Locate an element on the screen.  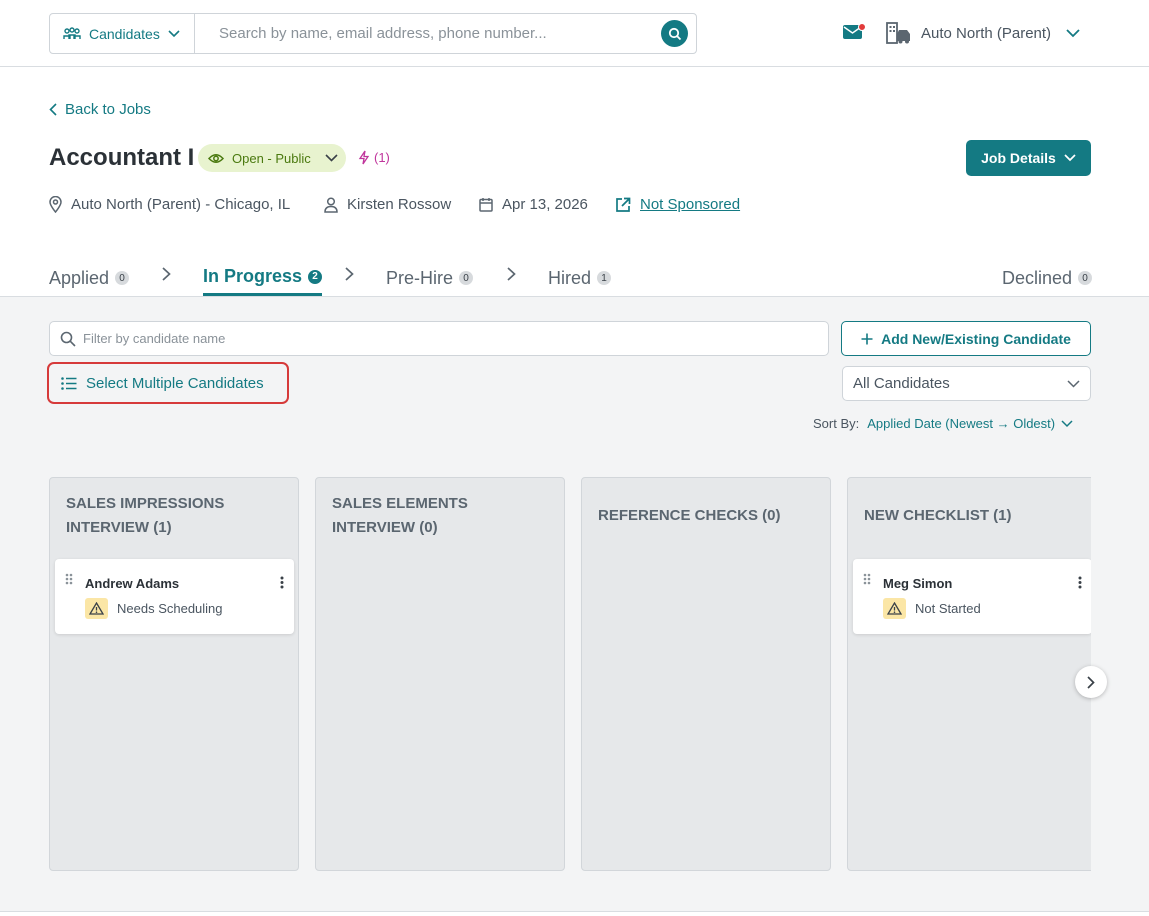
candidate-status-text: Needs Scheduling is located at coordinates (170, 608).